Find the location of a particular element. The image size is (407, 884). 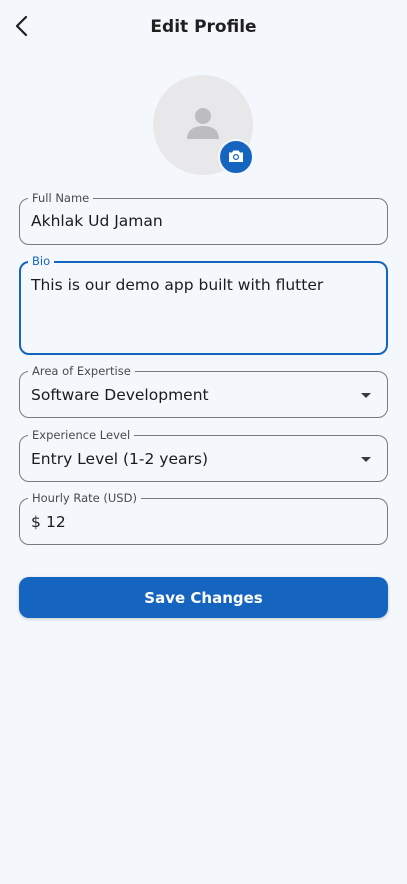

avatar-container is located at coordinates (203, 125).